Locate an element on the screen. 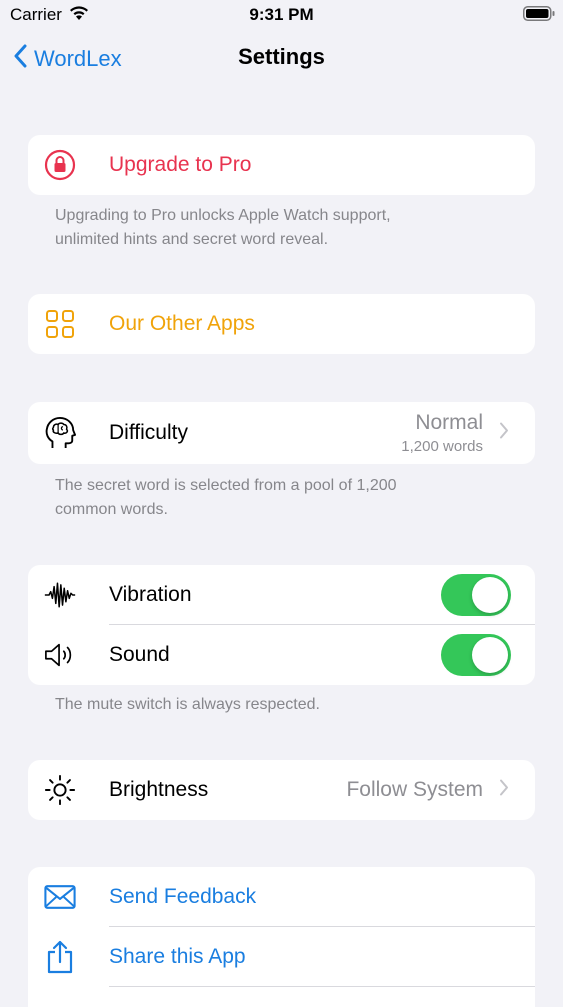  links-card: Send Feedback Share this App is located at coordinates (281, 937).